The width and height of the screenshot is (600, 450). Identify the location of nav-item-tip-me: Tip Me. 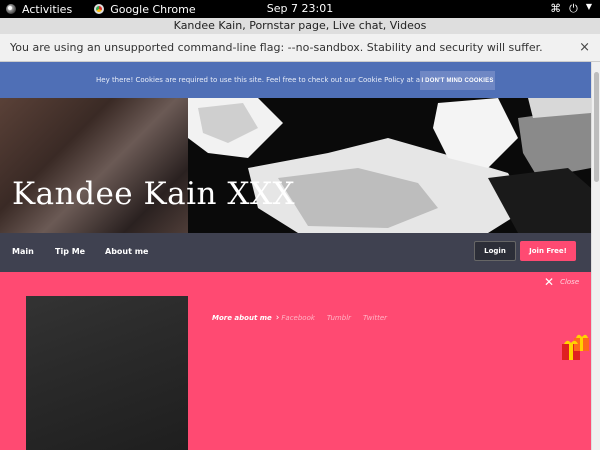
(70, 251).